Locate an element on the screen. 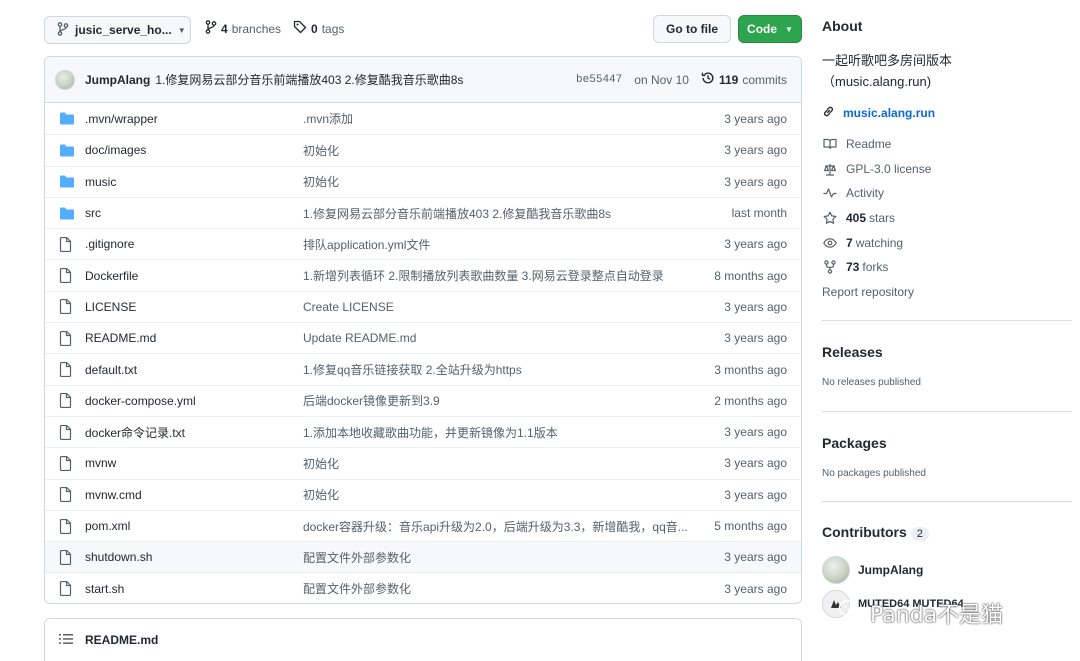 This screenshot has width=1080, height=661. branches-link: 4 branches is located at coordinates (243, 28).